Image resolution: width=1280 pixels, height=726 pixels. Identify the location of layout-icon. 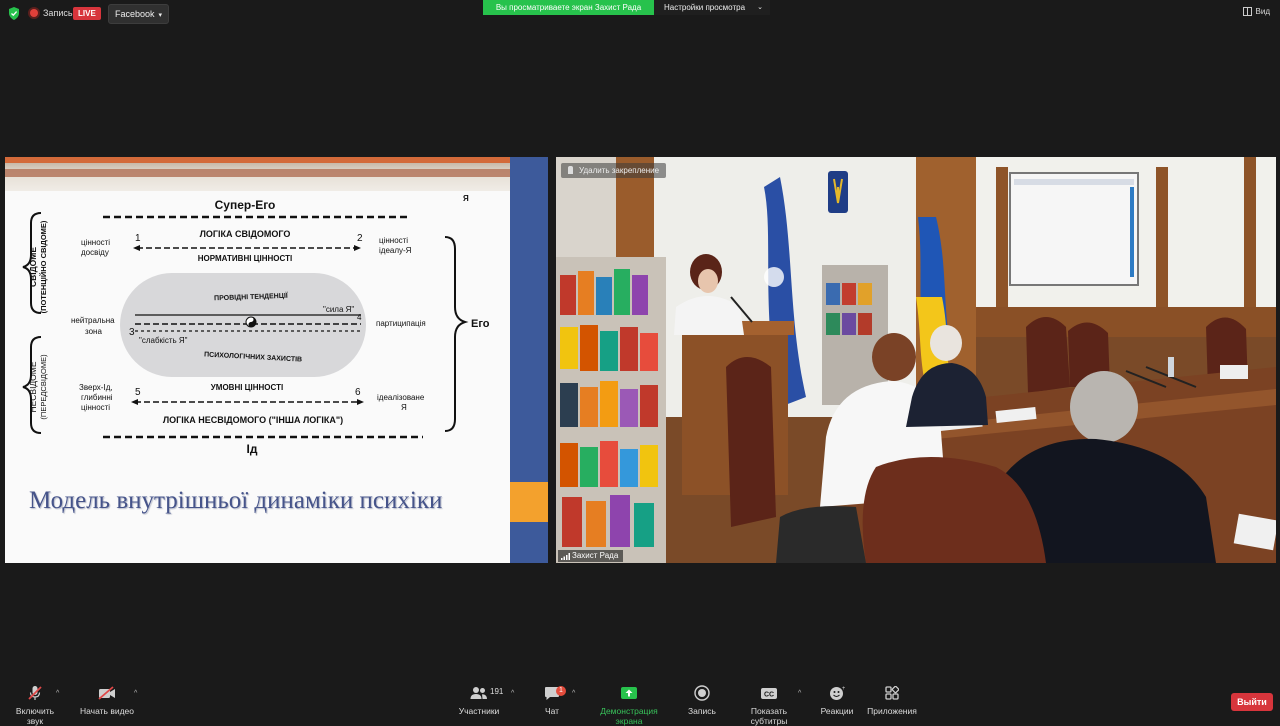
(1247, 11).